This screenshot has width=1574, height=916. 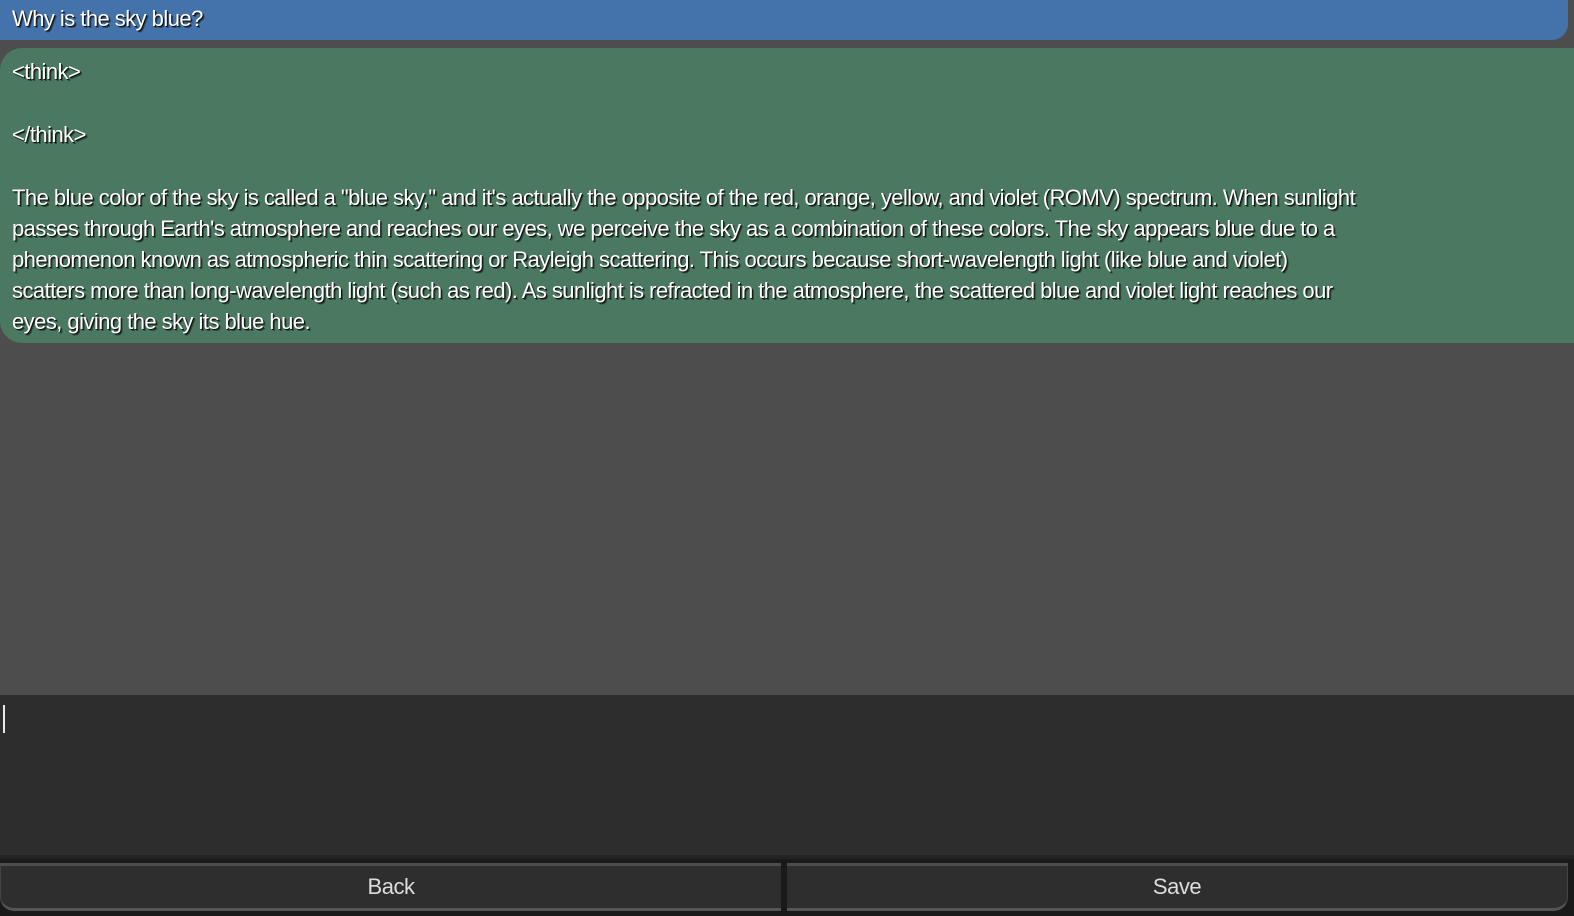 I want to click on text-caret, so click(x=4, y=719).